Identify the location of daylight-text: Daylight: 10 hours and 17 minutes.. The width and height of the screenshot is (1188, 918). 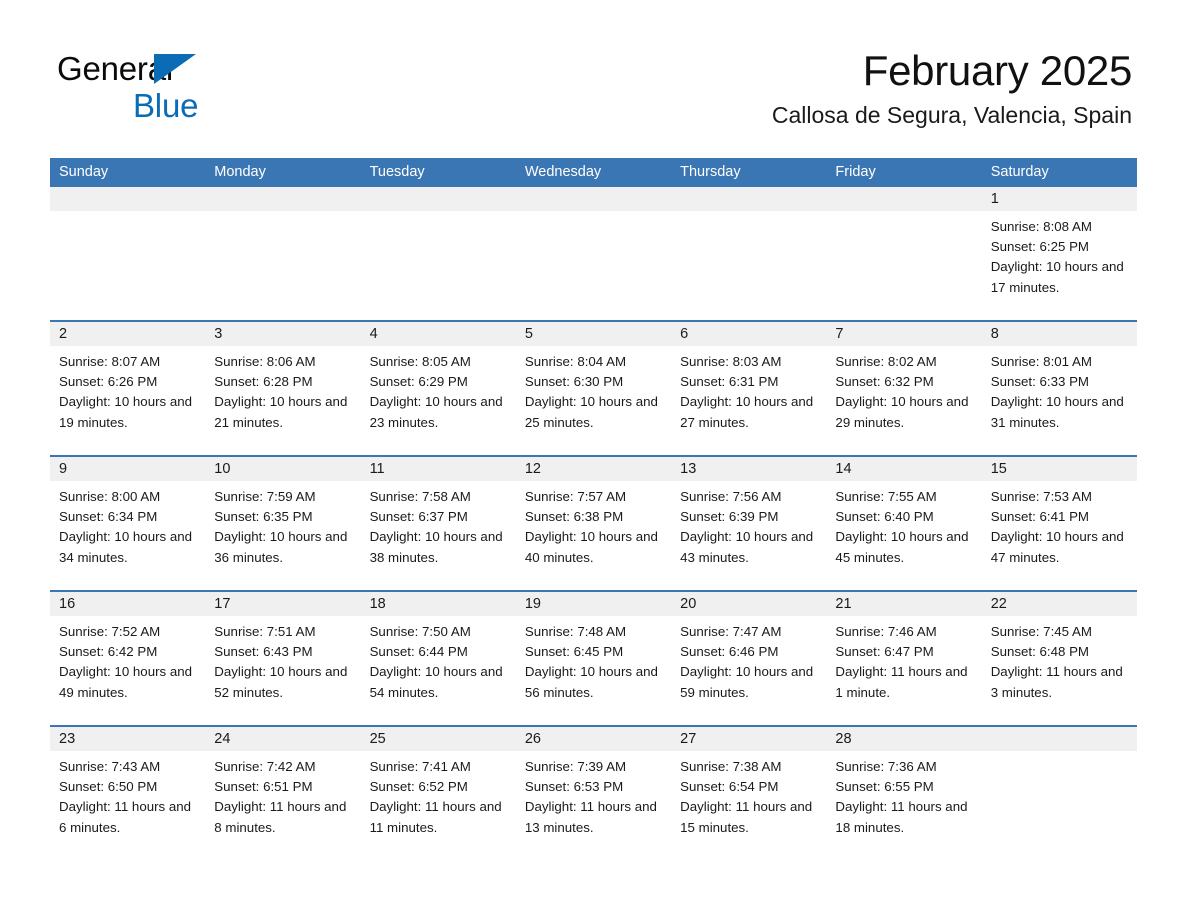
(1057, 277).